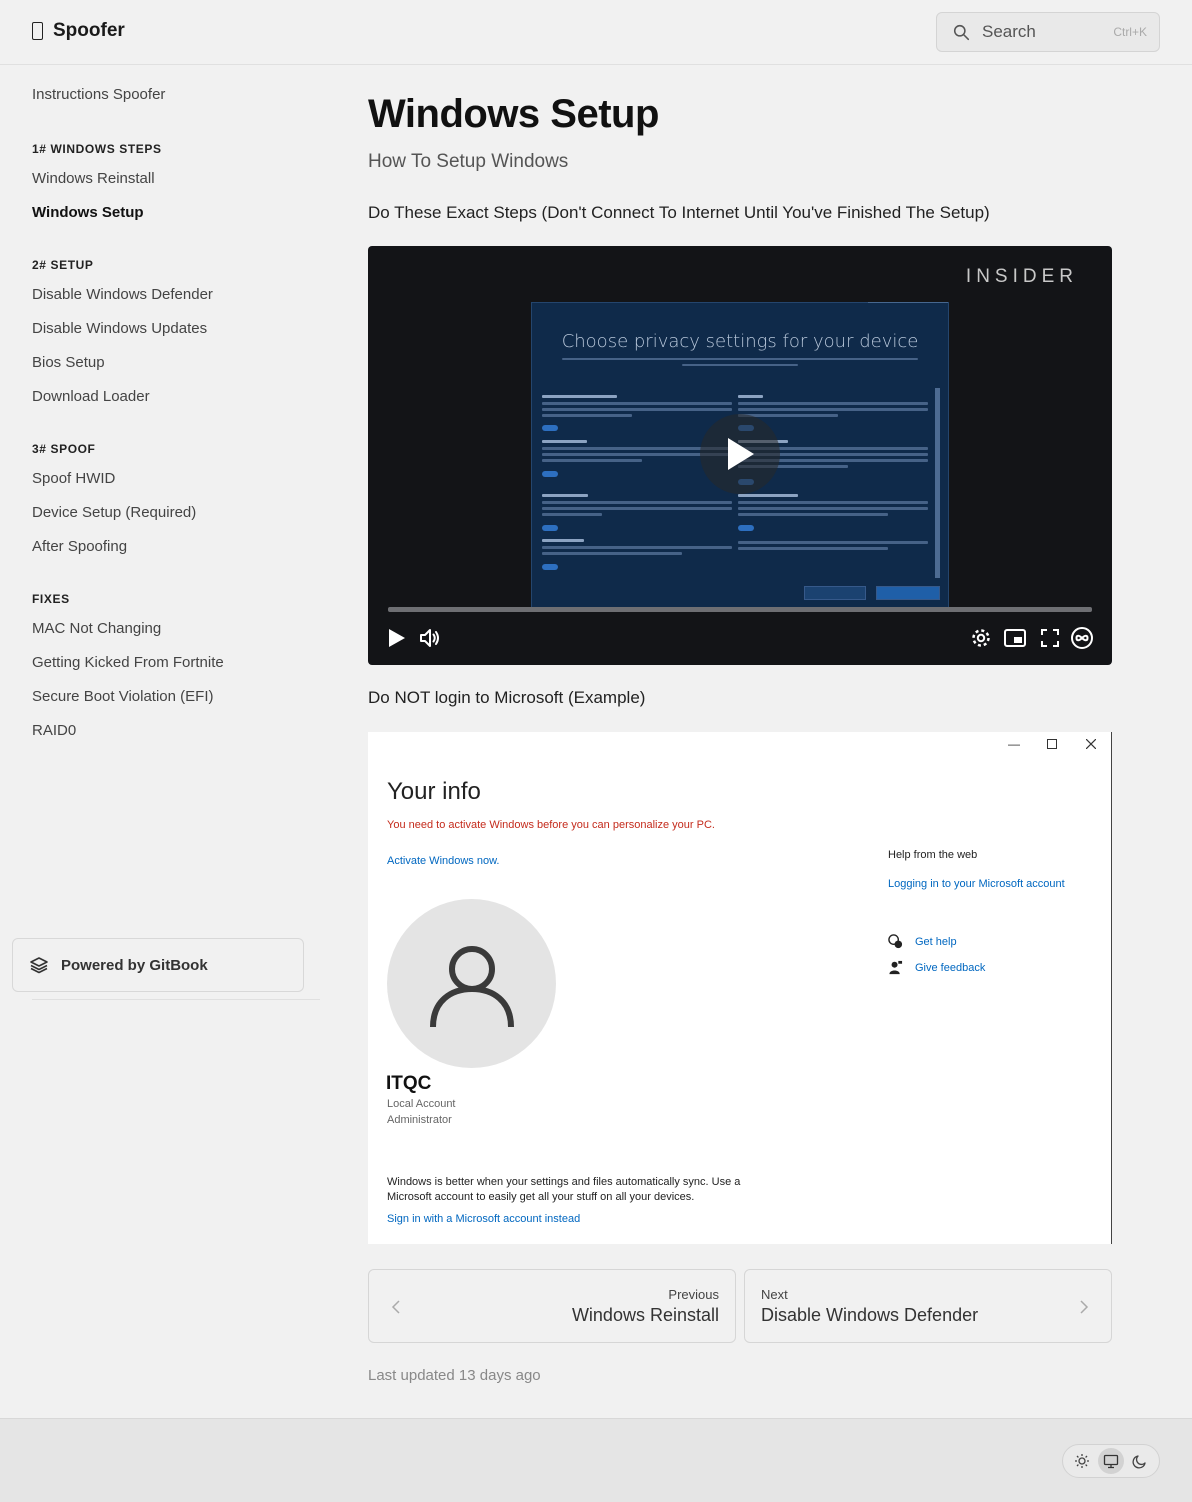  Describe the element at coordinates (1009, 31) in the screenshot. I see `search-placeholder: Search` at that location.